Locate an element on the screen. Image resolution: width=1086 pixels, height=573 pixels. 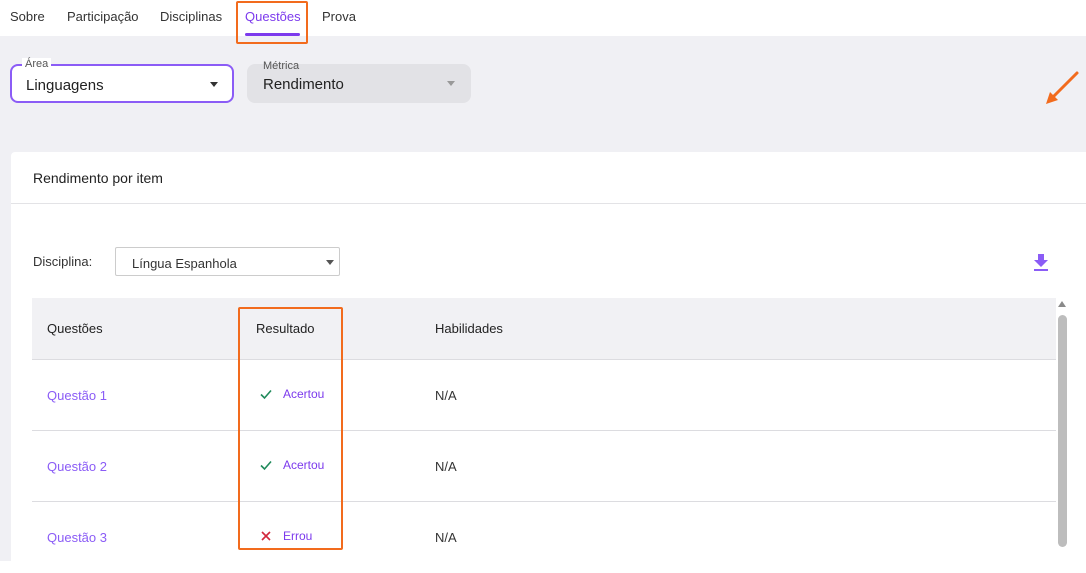
area-select: Área Linguagens is located at coordinates (122, 80).